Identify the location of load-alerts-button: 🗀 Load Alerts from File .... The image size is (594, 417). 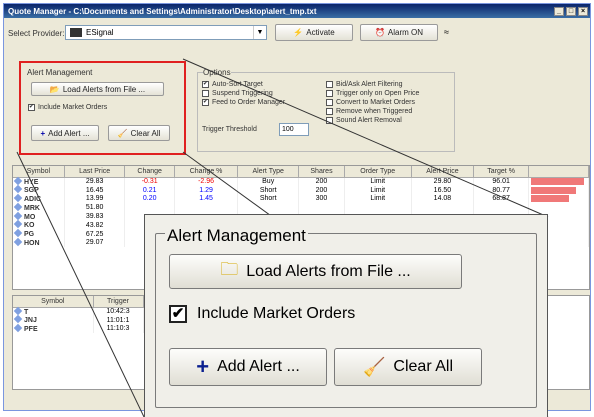
(315, 271).